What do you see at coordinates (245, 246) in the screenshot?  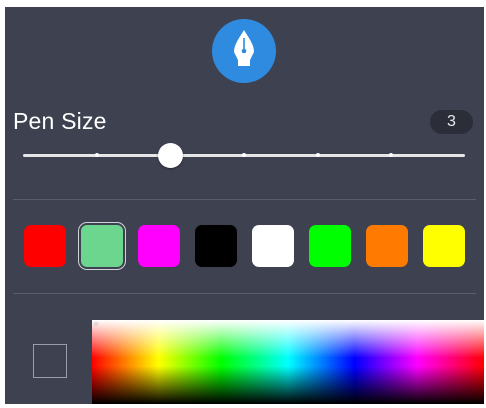 I see `color-swatch-row` at bounding box center [245, 246].